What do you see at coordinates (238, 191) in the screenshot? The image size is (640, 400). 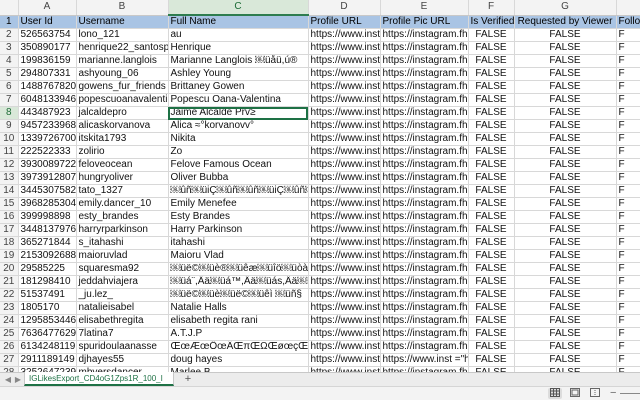 I see `cell-c: ￼ûñ￼üiÇ￼ûñ￼ûñ￼üiÇ￼ûñ￼üiÇ￼` at bounding box center [238, 191].